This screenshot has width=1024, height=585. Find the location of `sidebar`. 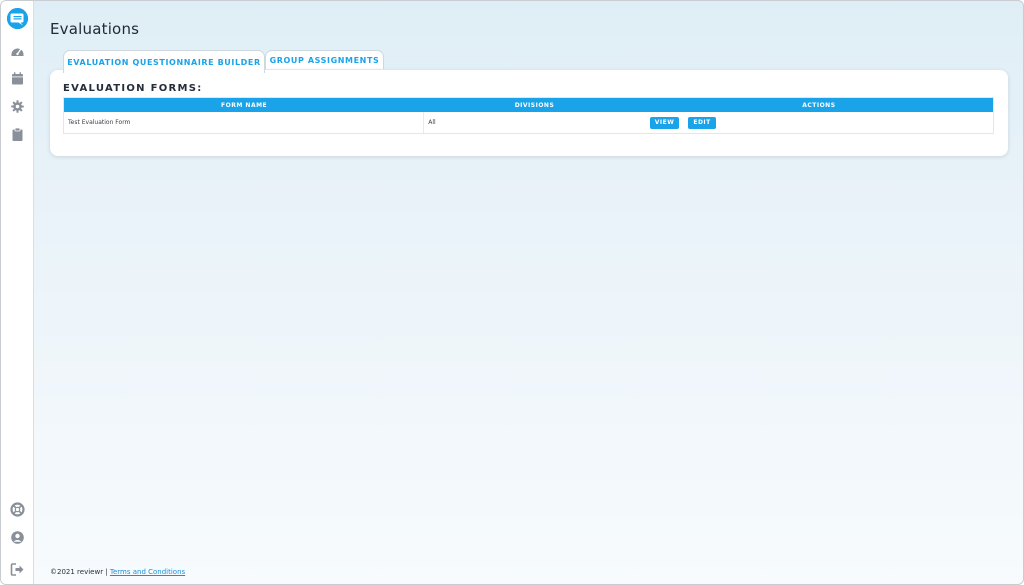

sidebar is located at coordinates (17, 292).